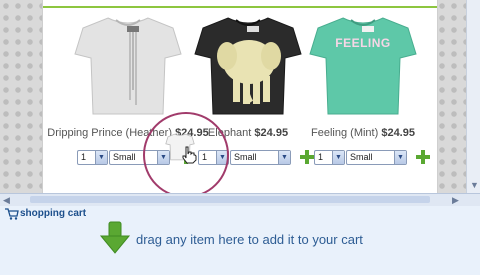  Describe the element at coordinates (363, 43) in the screenshot. I see `shirt-print-text: FEELING` at that location.